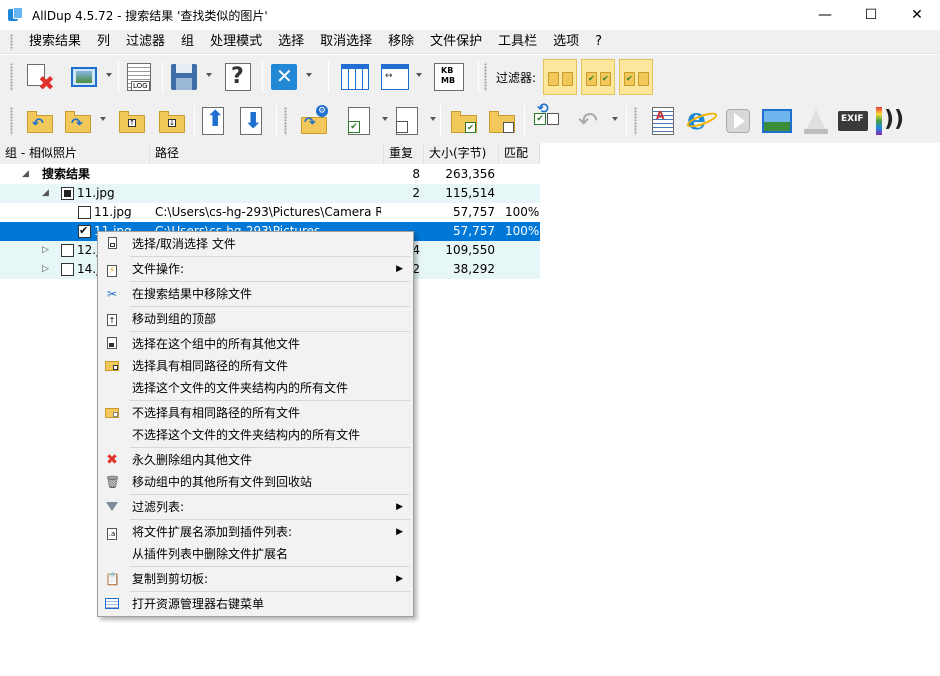  What do you see at coordinates (401, 42) in the screenshot?
I see `menu-remove: 移除` at bounding box center [401, 42].